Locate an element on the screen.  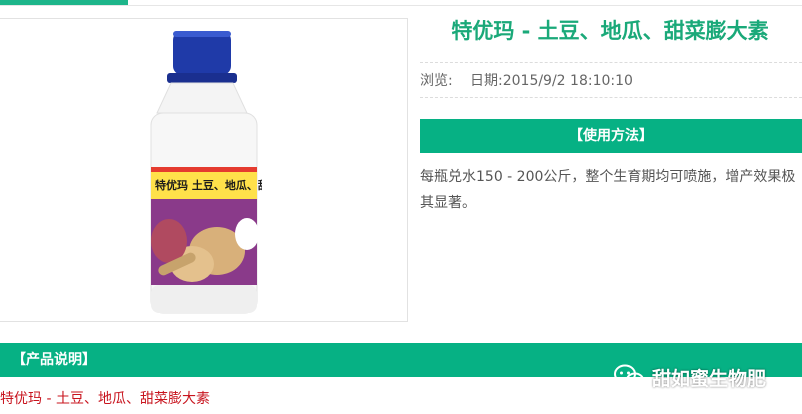
product-bottle-image: 特优玛 土豆、地瓜、甜菜膨大素 is located at coordinates (206, 172).